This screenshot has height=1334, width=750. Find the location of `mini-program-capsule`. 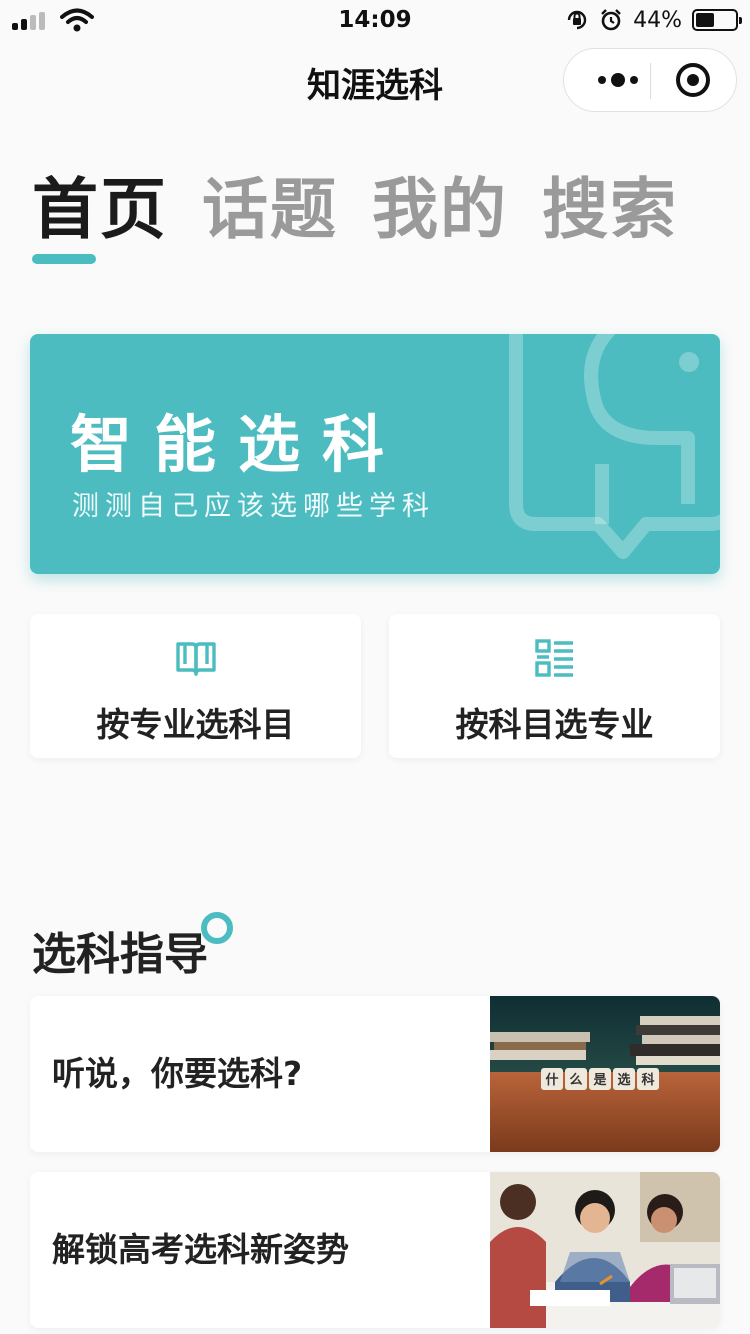

mini-program-capsule is located at coordinates (650, 80).